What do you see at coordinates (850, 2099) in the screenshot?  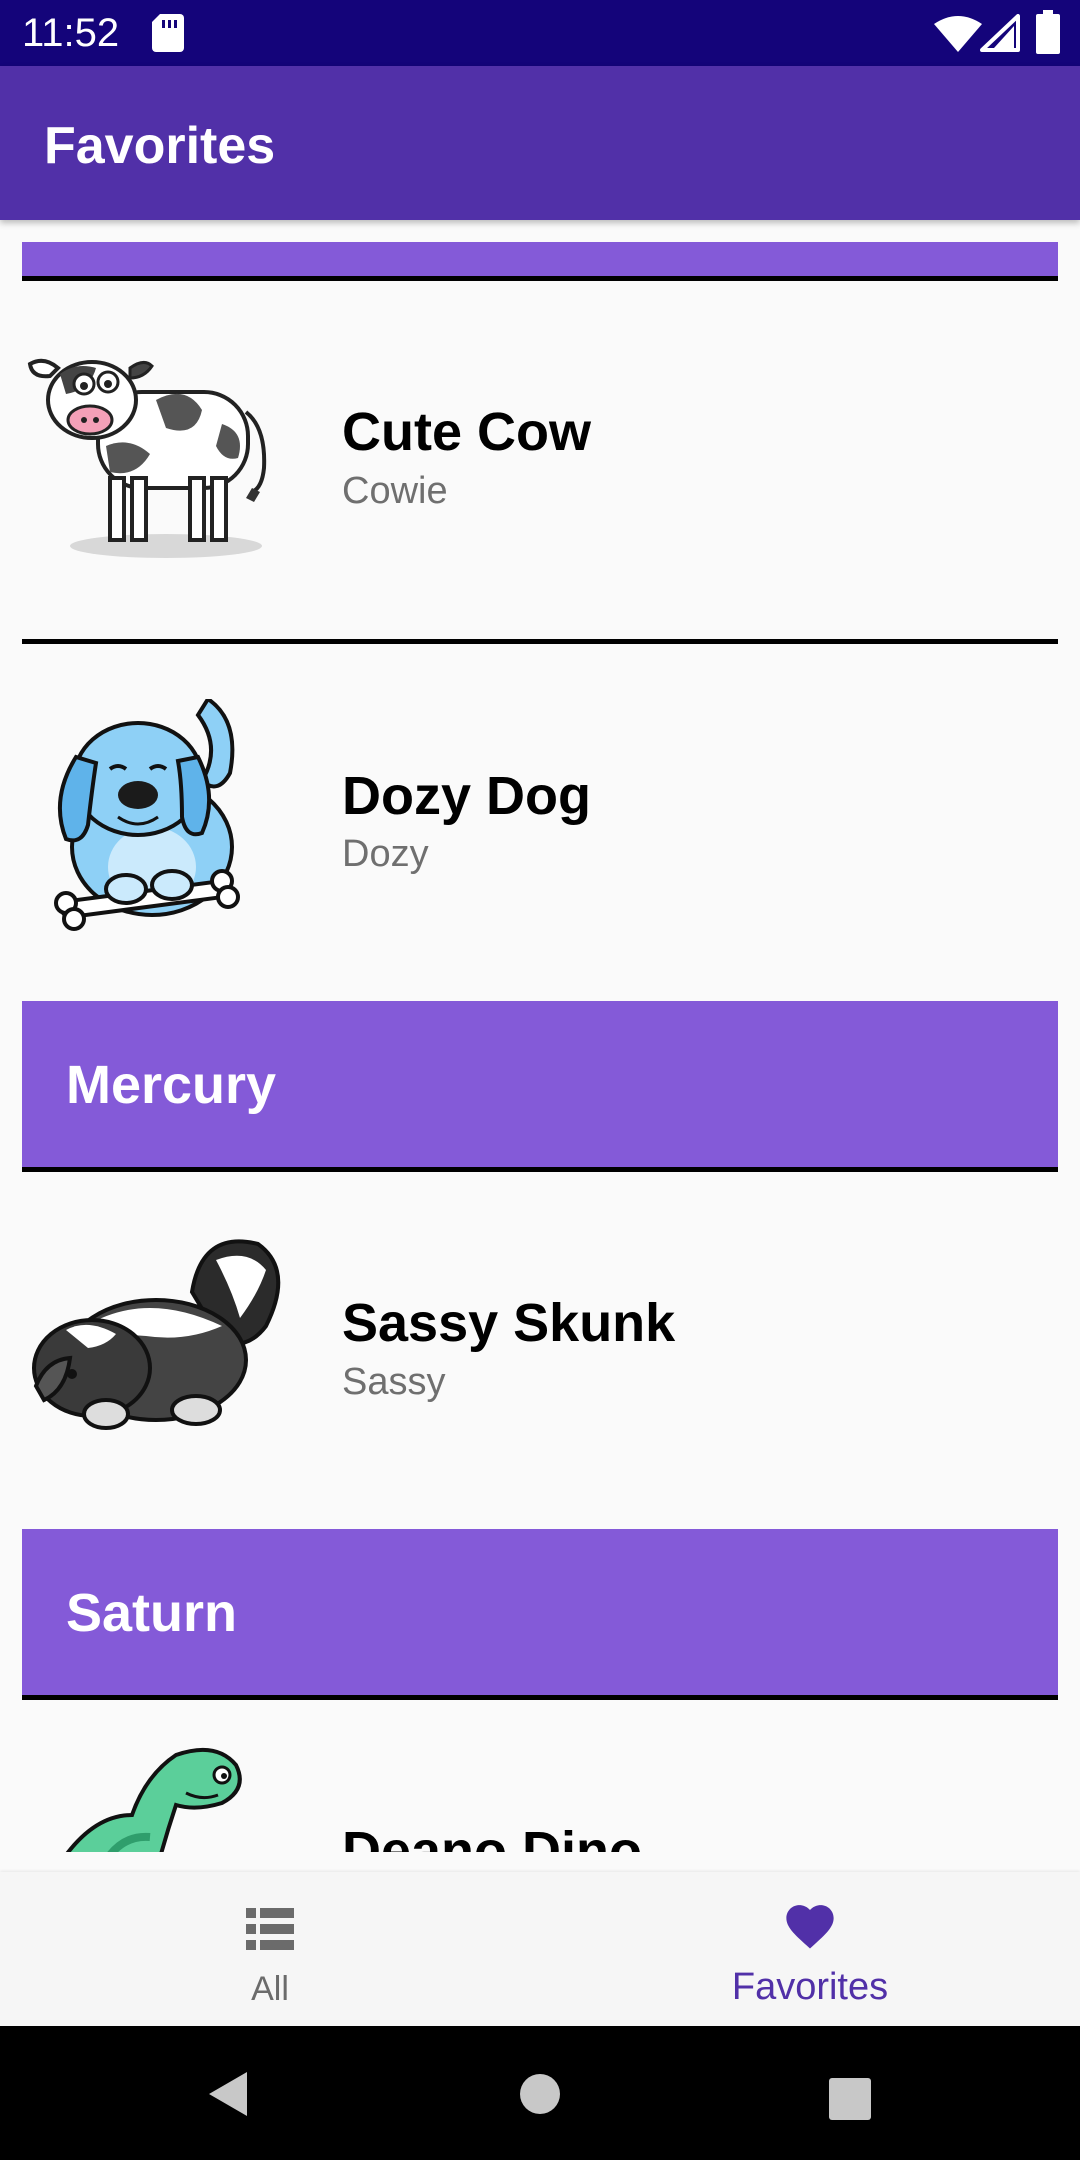 I see `recent-apps-icon` at bounding box center [850, 2099].